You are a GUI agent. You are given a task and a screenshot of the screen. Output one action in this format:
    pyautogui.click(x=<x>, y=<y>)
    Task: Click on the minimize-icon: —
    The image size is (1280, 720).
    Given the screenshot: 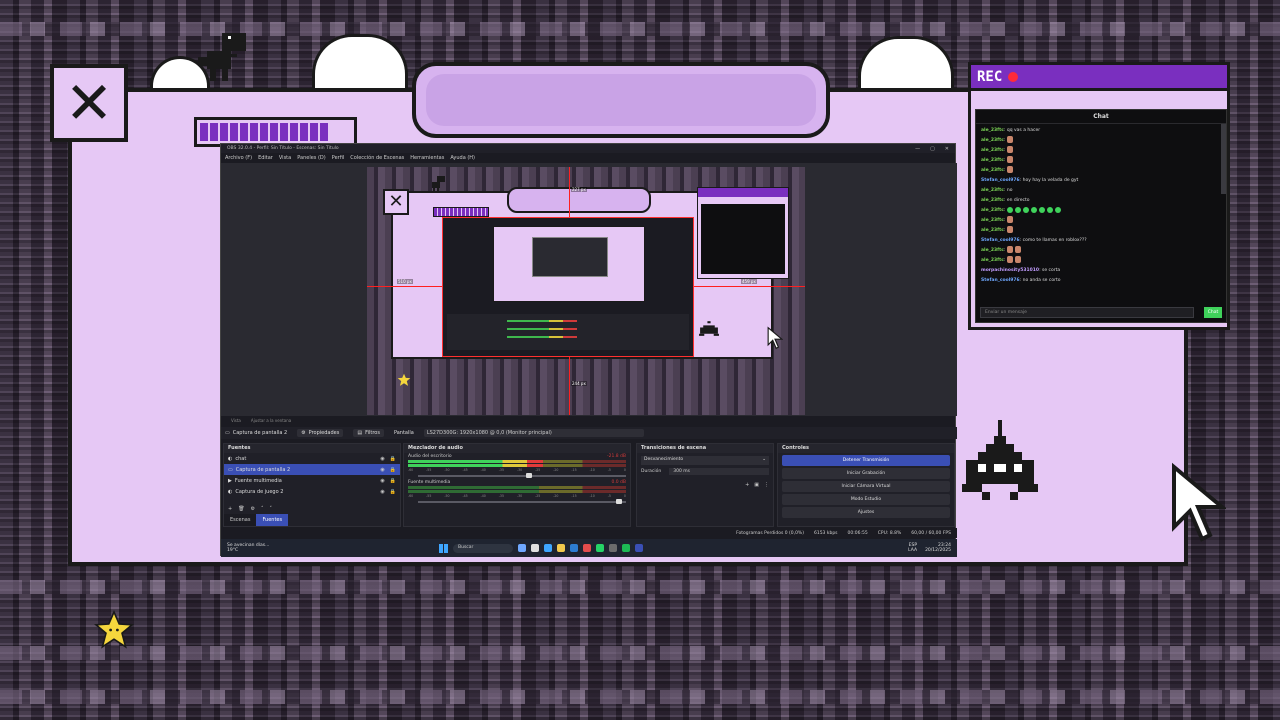 What is the action you would take?
    pyautogui.click(x=917, y=149)
    